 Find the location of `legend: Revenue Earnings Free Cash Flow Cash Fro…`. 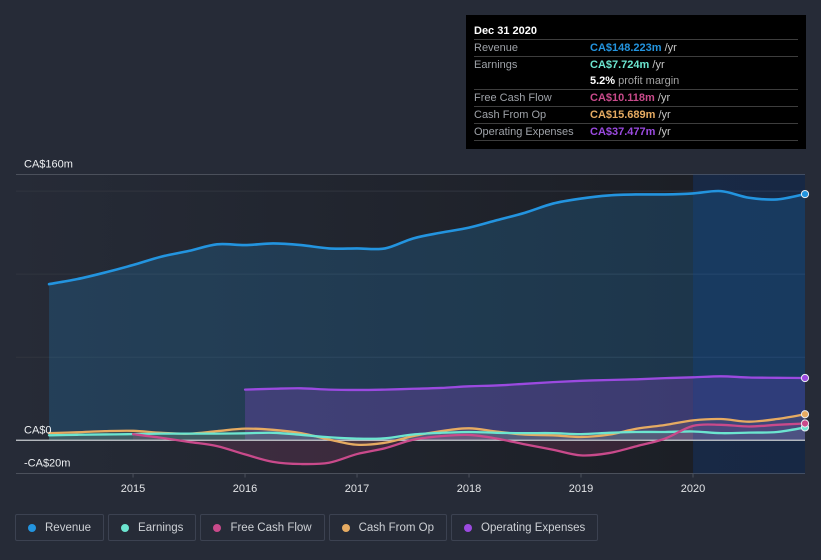

legend: Revenue Earnings Free Cash Flow Cash Fro… is located at coordinates (307, 527).